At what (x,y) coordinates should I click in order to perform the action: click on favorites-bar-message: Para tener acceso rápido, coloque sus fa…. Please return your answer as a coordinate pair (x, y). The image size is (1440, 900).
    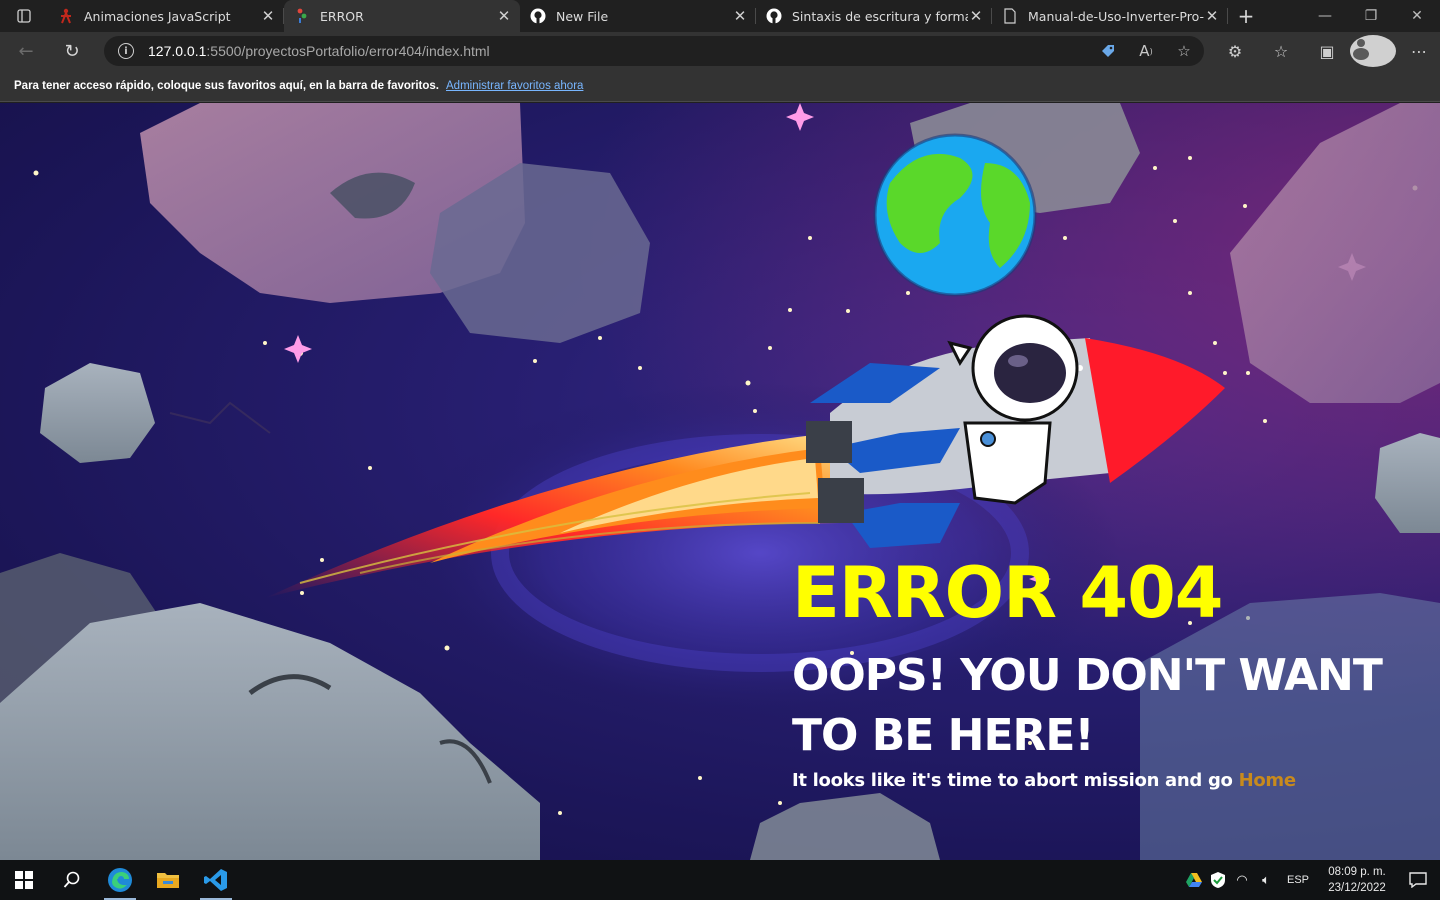
    Looking at the image, I should click on (227, 85).